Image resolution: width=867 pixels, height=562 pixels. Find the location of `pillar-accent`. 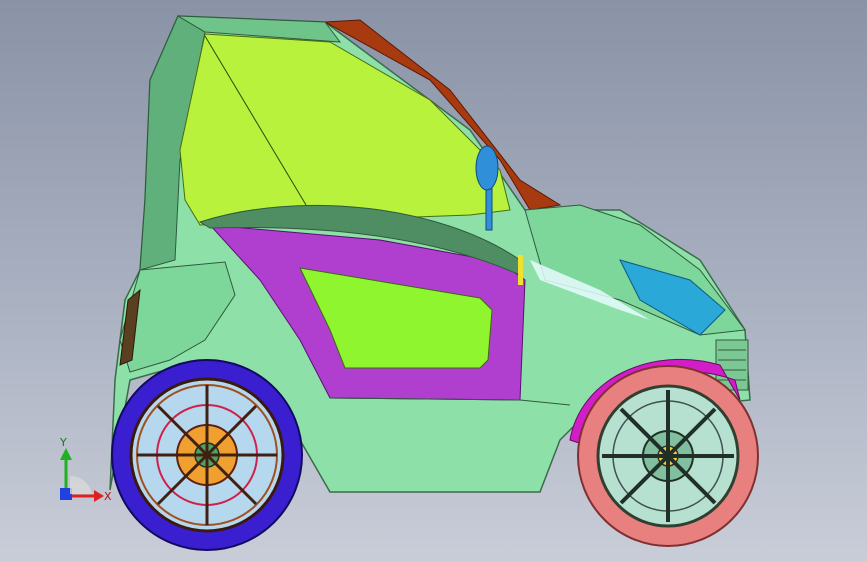

pillar-accent is located at coordinates (520, 270).